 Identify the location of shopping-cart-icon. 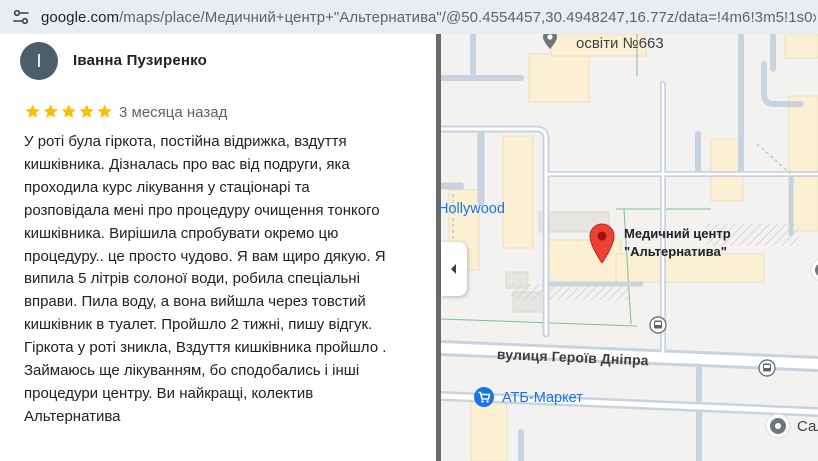
(484, 397).